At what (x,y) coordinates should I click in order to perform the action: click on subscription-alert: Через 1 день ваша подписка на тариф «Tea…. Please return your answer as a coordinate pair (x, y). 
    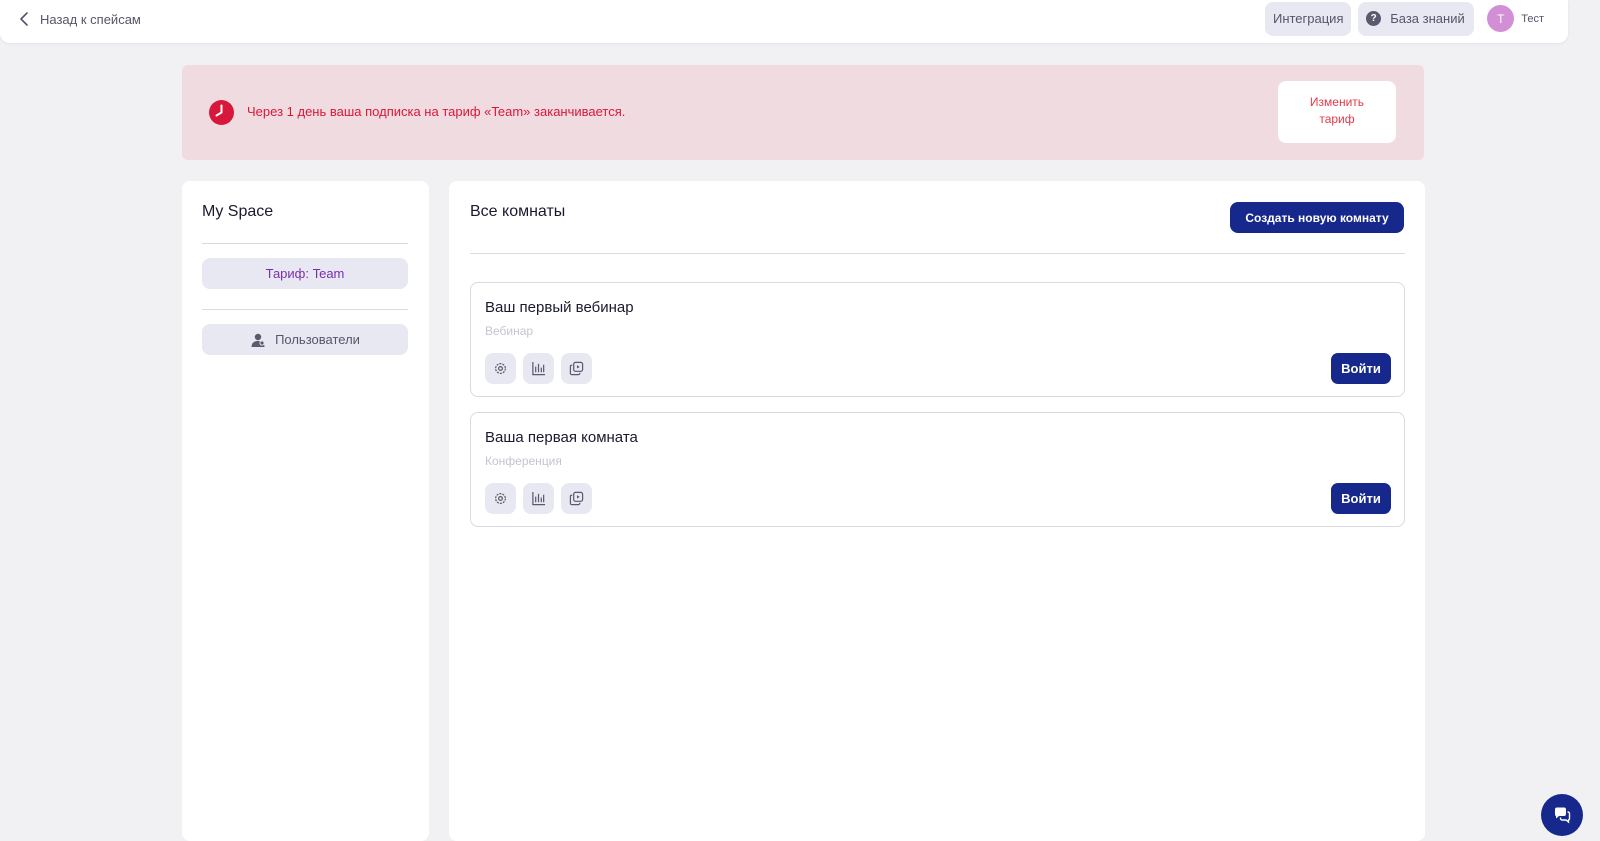
    Looking at the image, I should click on (803, 112).